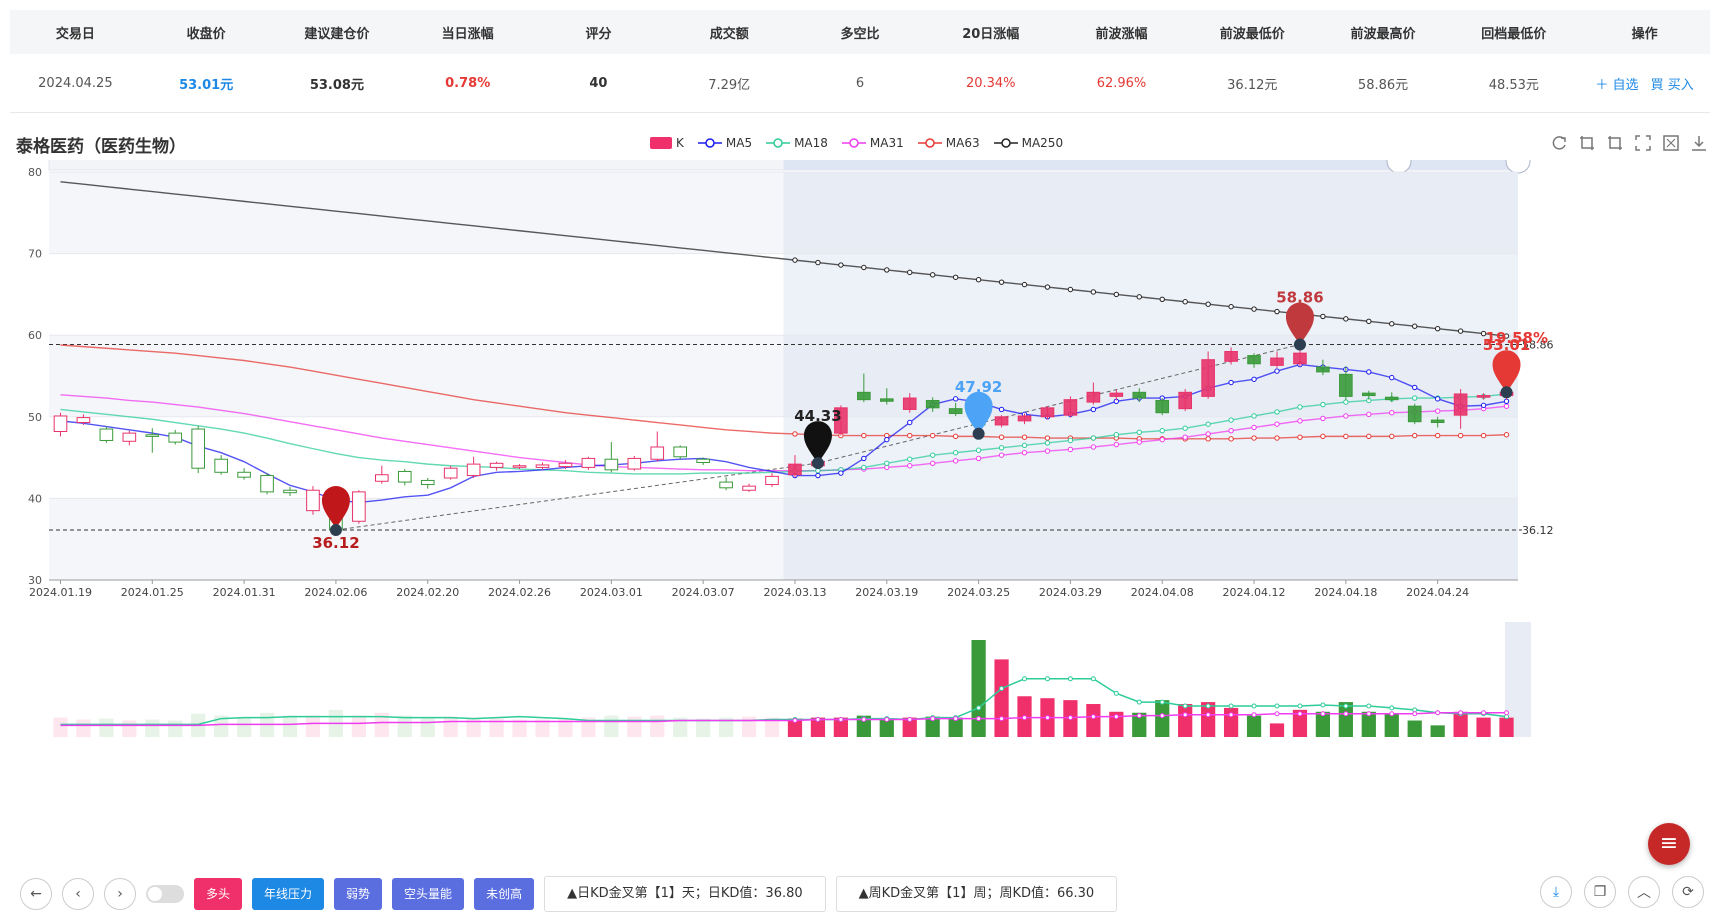  I want to click on tag-no-new-high: 未创高, so click(504, 894).